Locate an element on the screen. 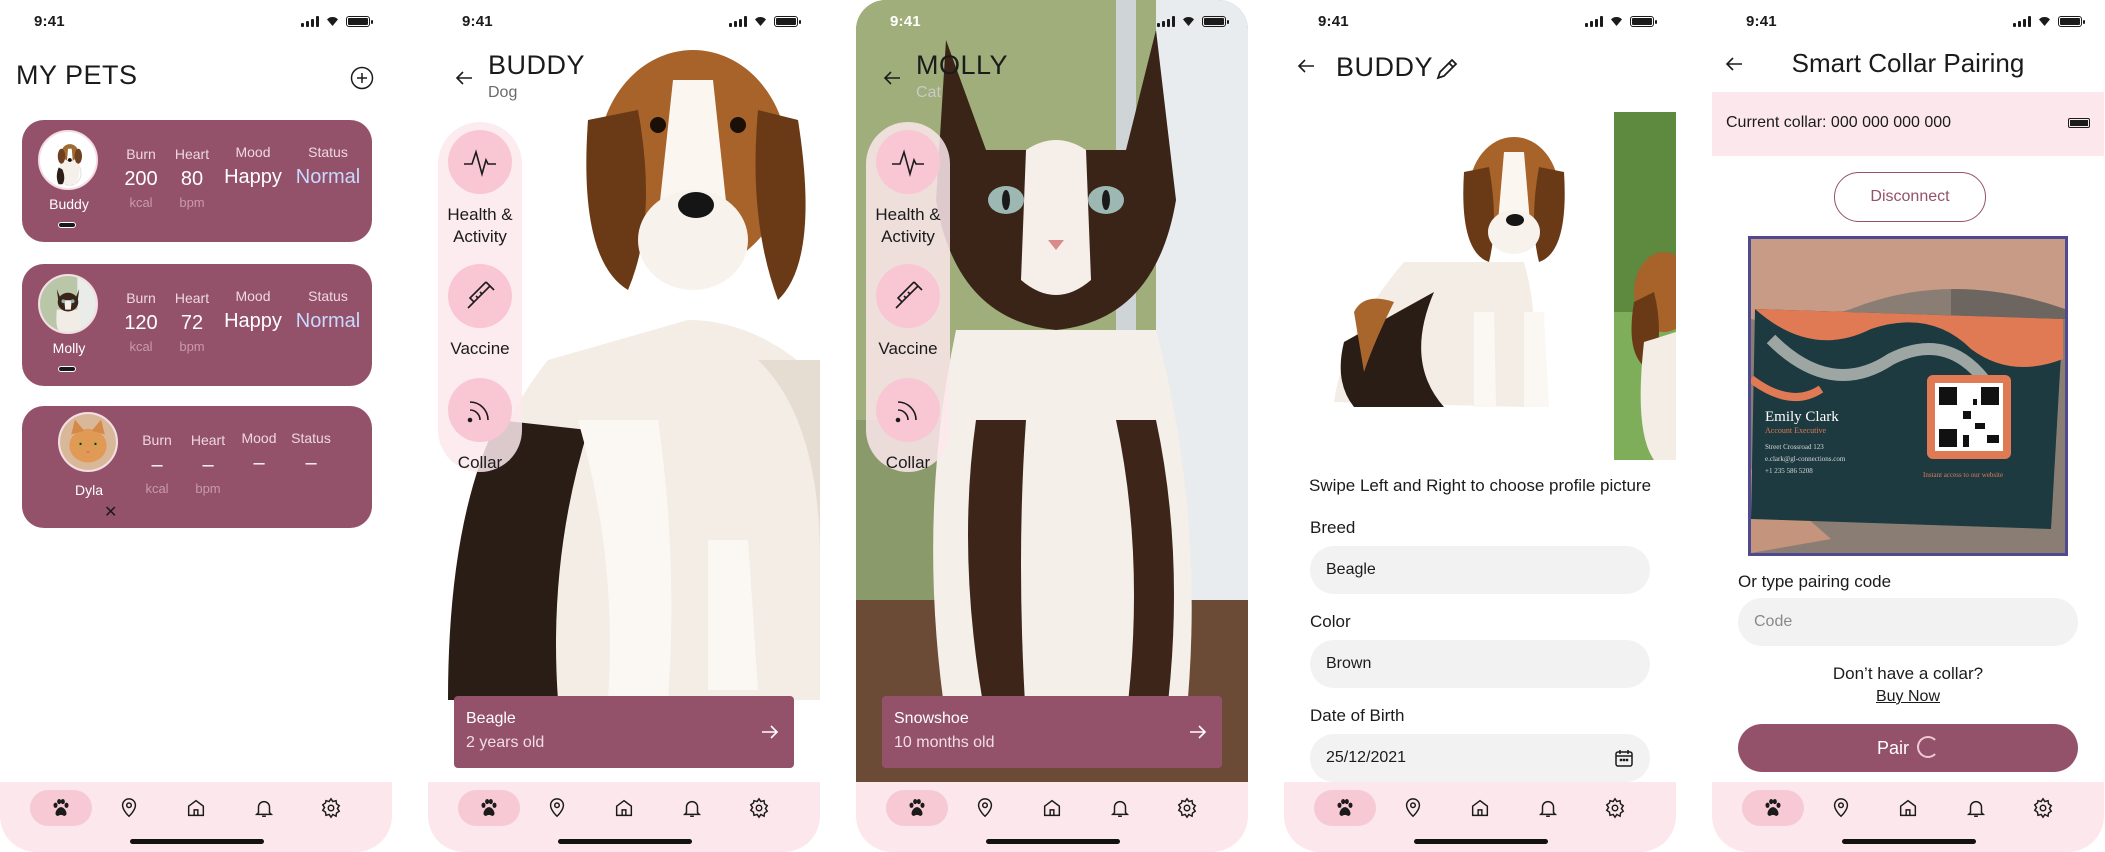 The height and width of the screenshot is (852, 2105). card-phone-text: +1 235 586 5208 is located at coordinates (1789, 471).